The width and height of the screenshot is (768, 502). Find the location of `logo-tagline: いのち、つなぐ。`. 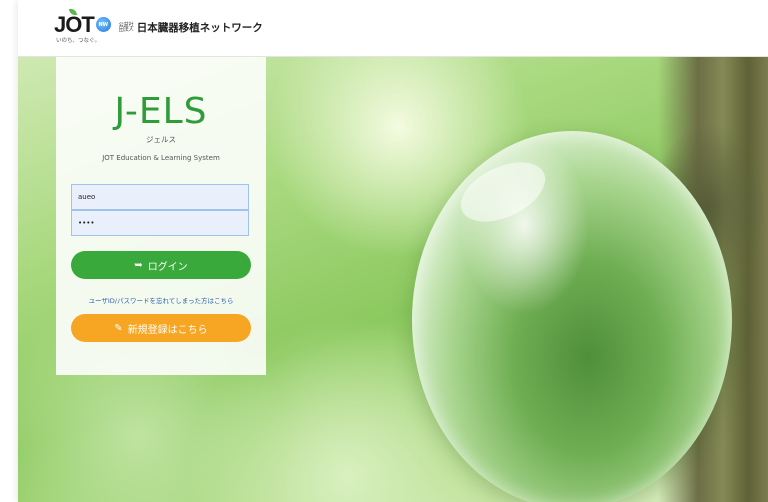

logo-tagline: いのち、つなぐ。 is located at coordinates (78, 41).